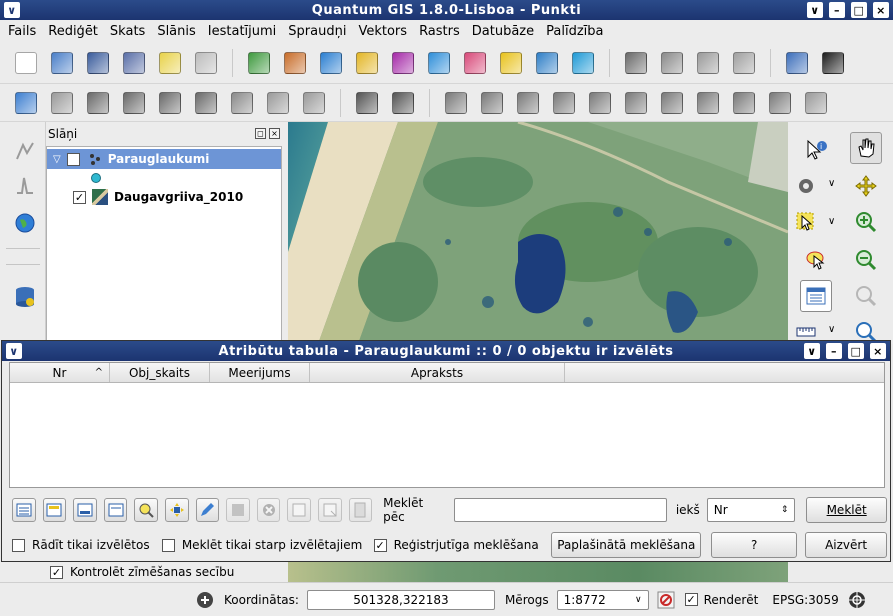 This screenshot has width=893, height=616. I want to click on show-selected-only-checkbox: Rādīt tikai izvēlētos, so click(87, 545).